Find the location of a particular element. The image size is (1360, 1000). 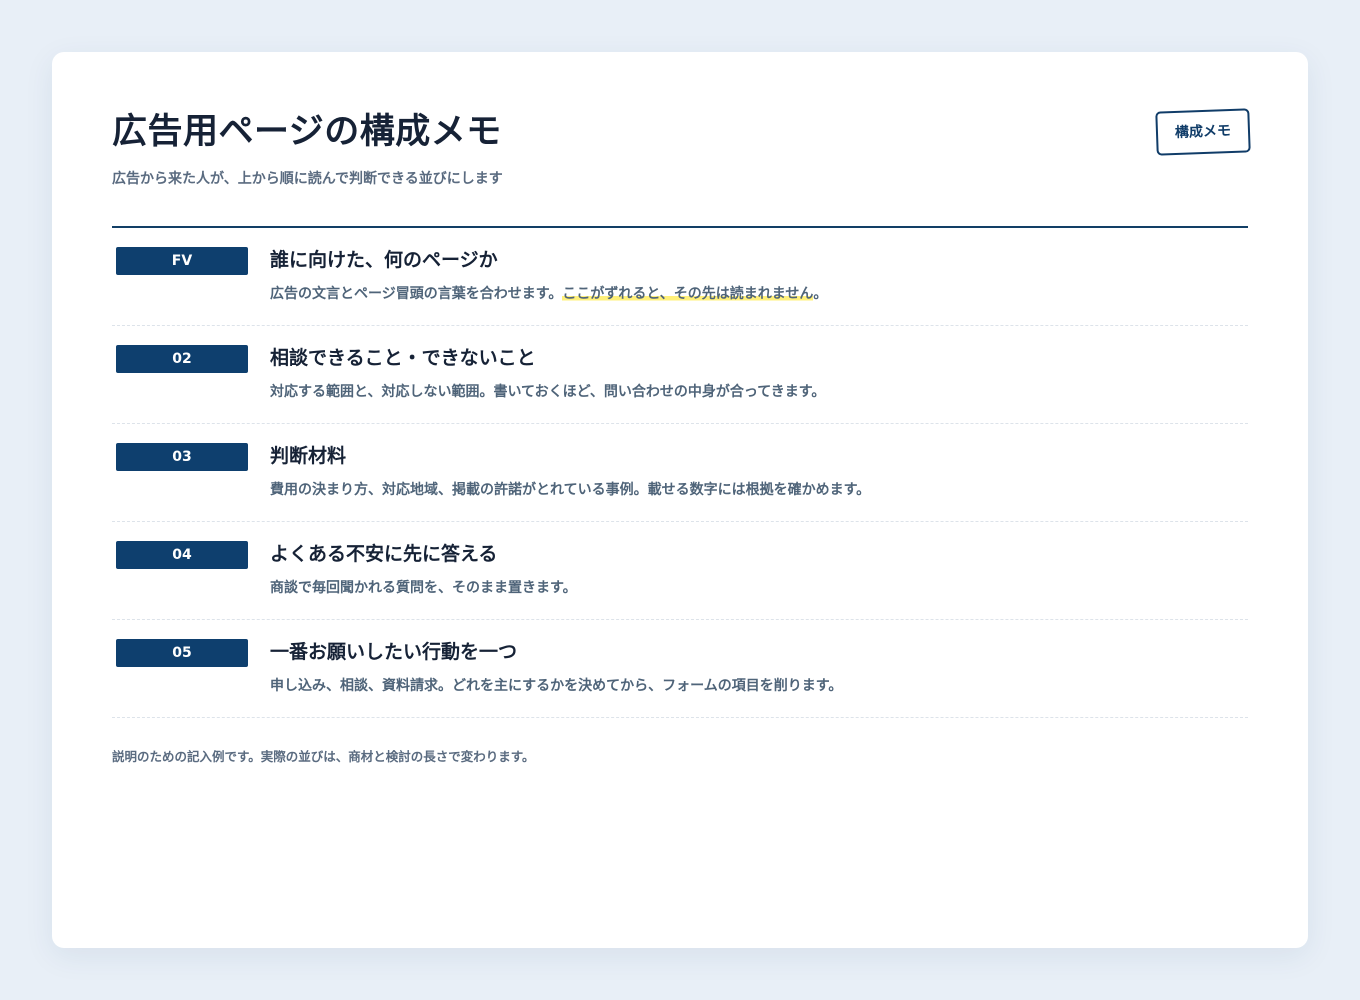

page-title: 広告用ページの構成メモ is located at coordinates (307, 132).